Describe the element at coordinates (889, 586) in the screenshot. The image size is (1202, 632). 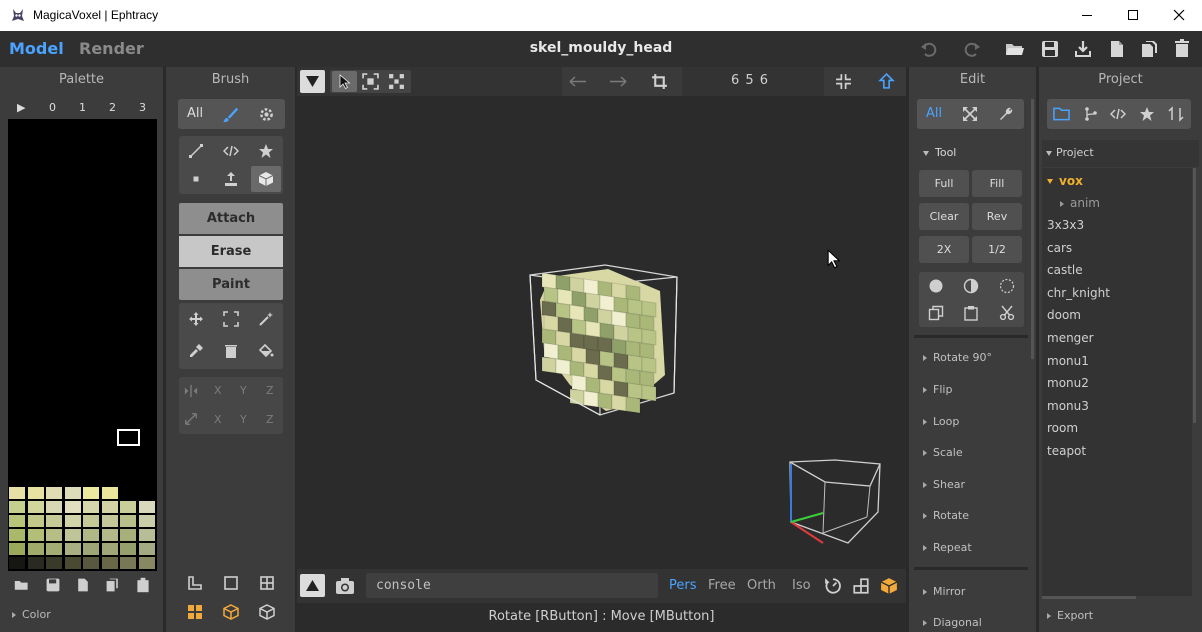
I see `orange-box-icon` at that location.